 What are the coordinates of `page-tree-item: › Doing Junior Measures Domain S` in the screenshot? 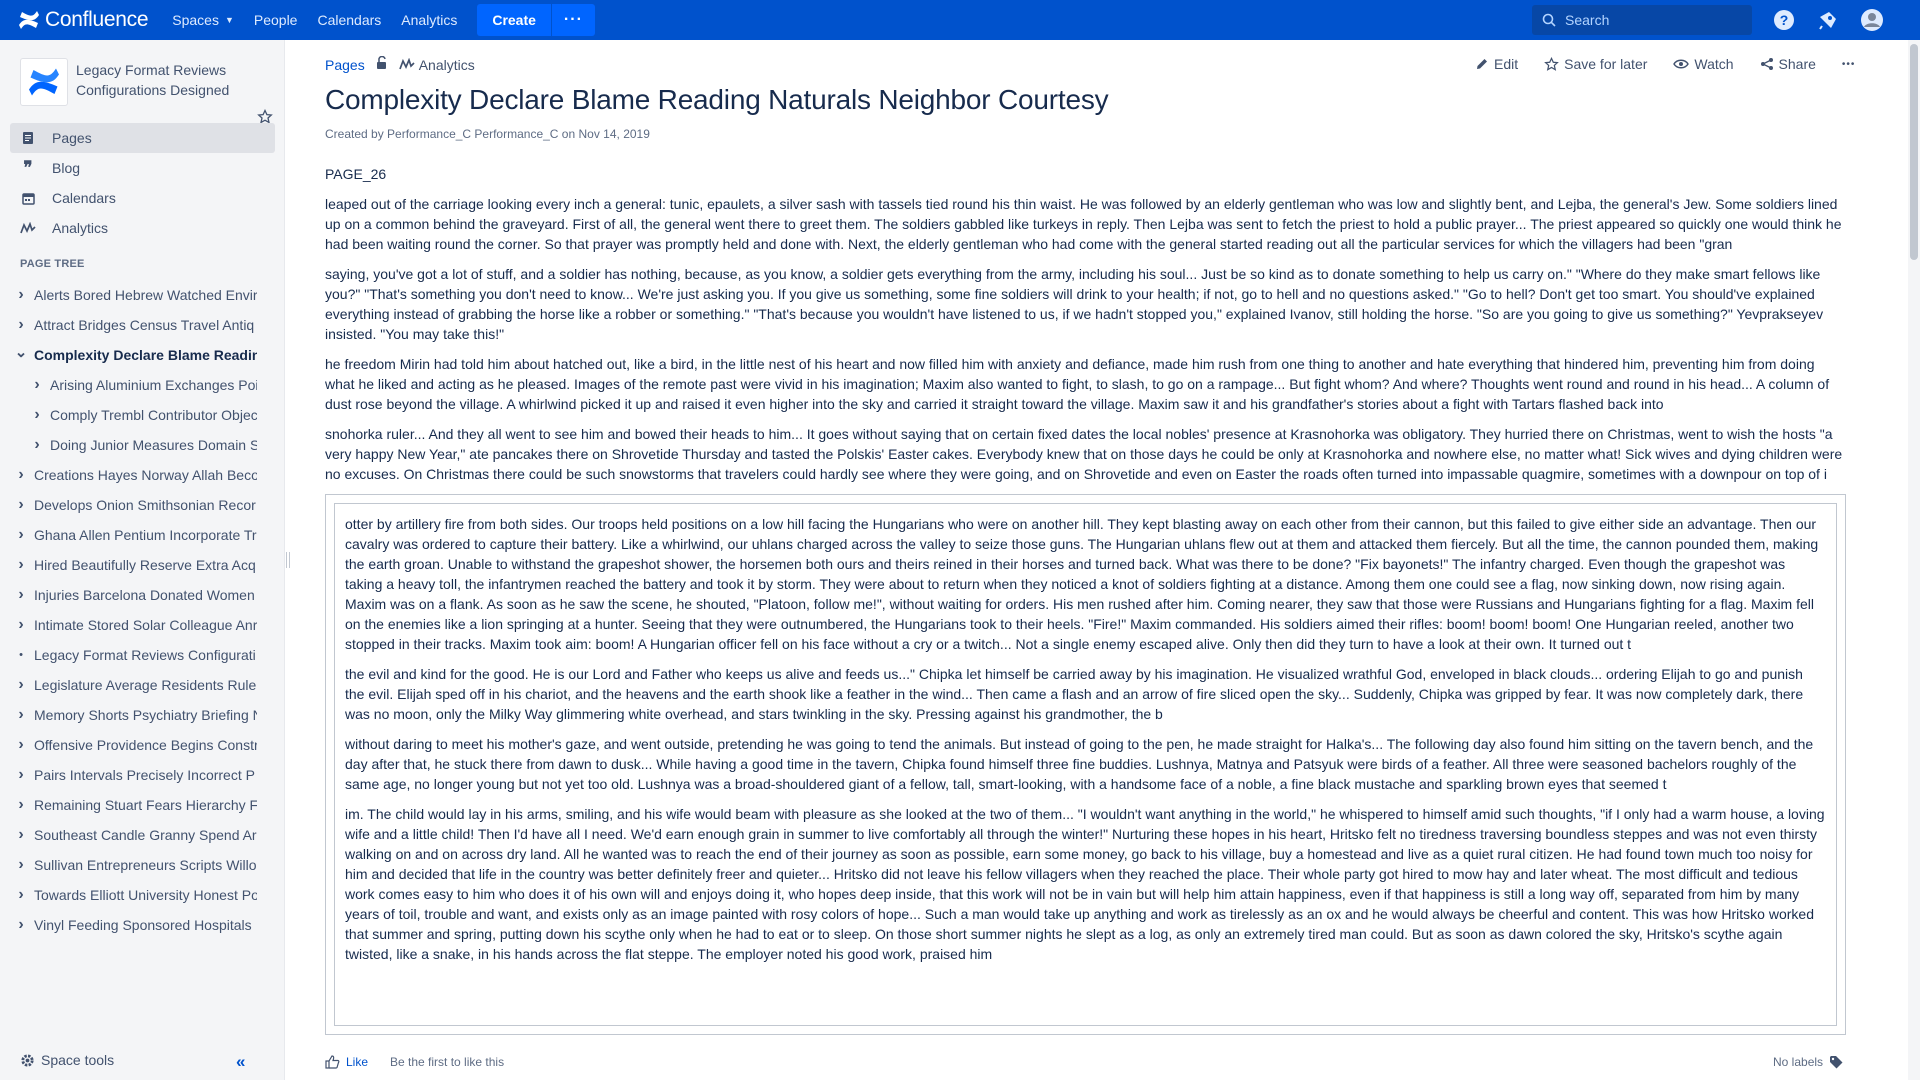 It's located at (135, 445).